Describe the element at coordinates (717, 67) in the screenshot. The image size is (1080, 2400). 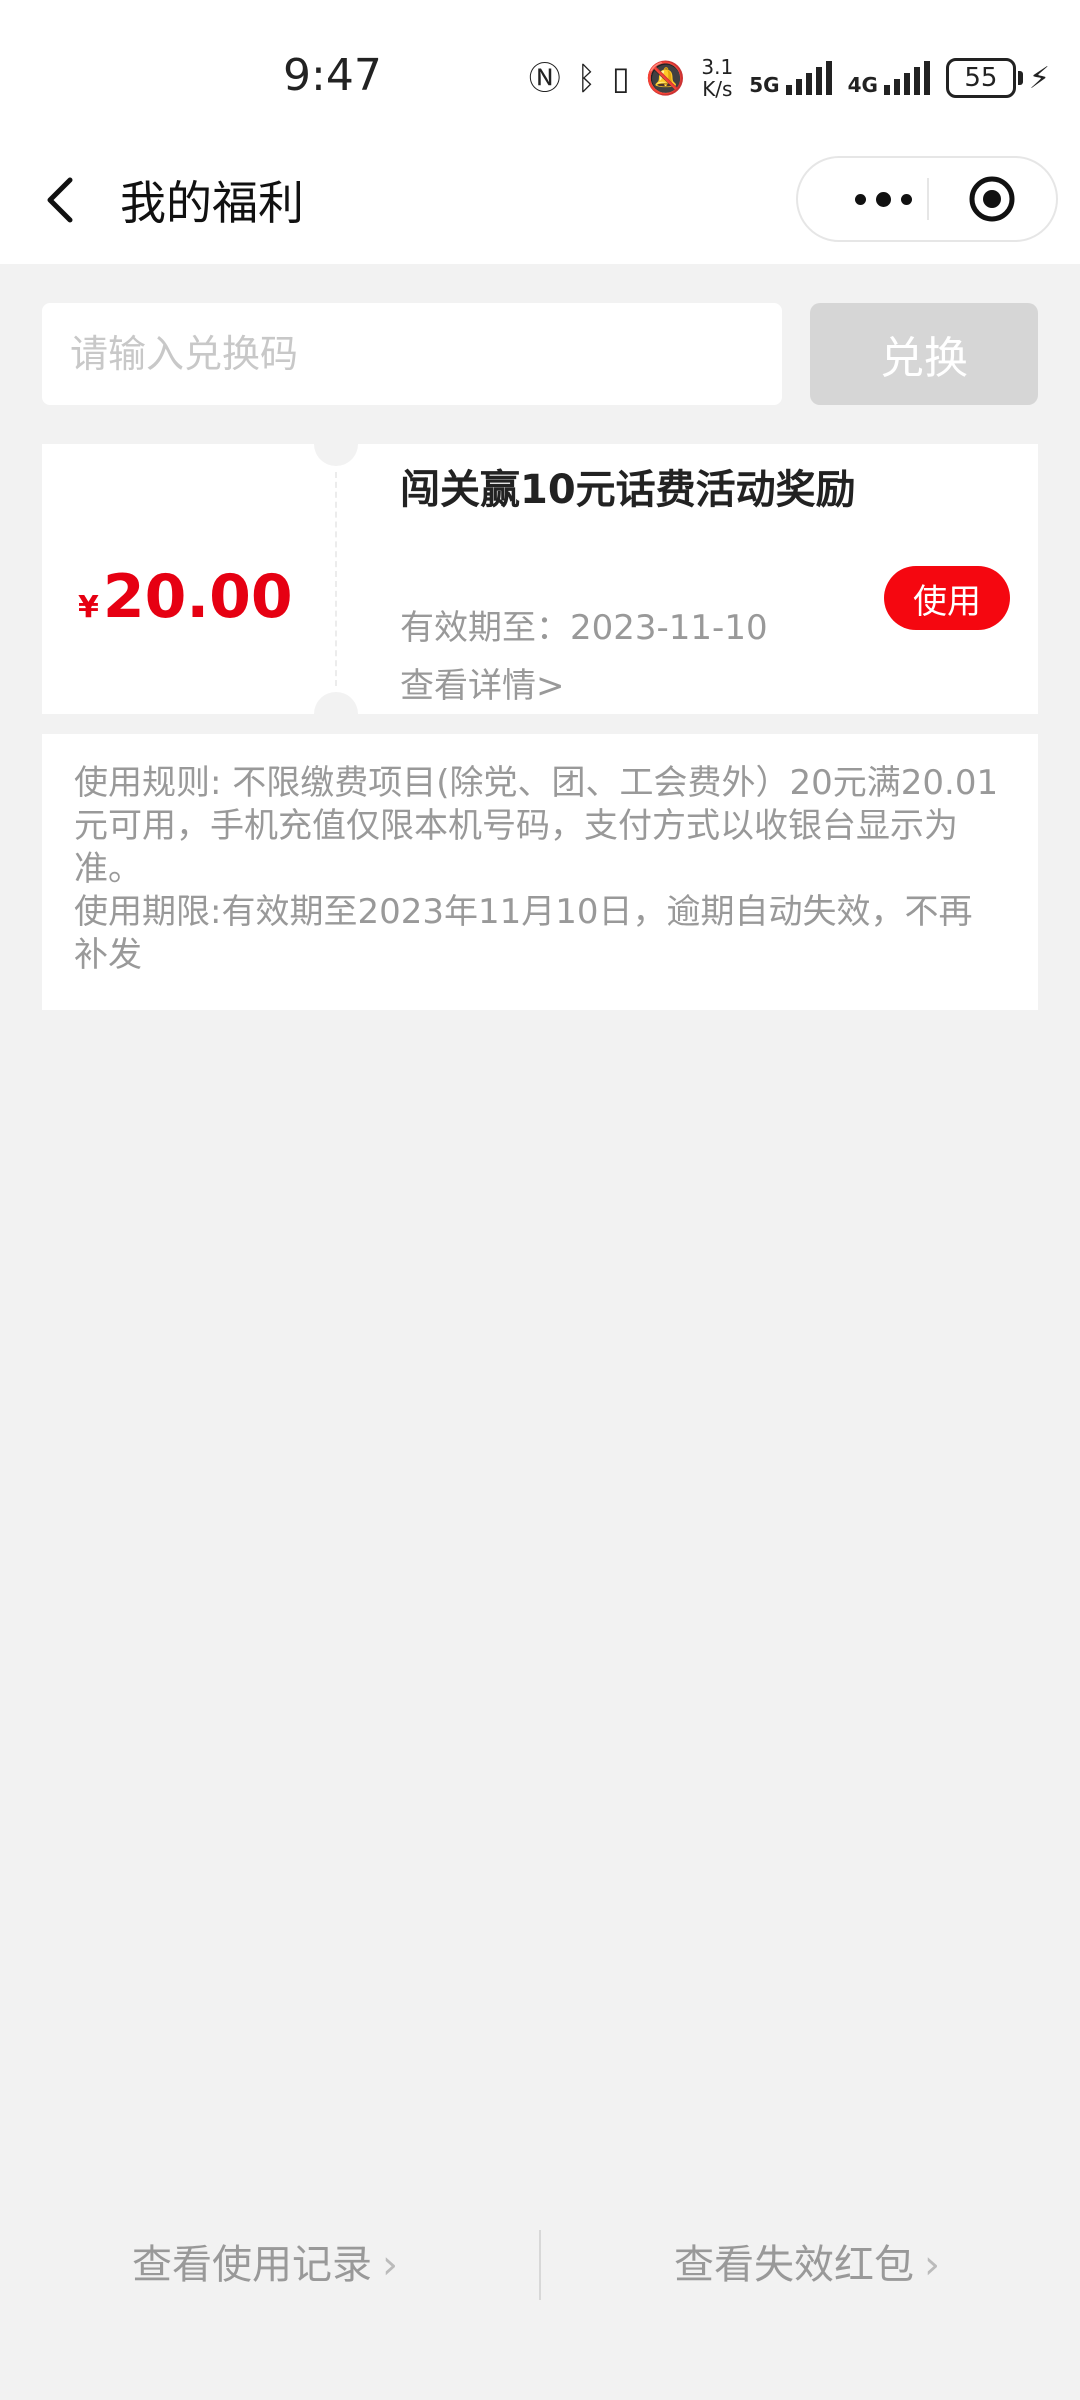
I see `network-speed-value: 3.1` at that location.